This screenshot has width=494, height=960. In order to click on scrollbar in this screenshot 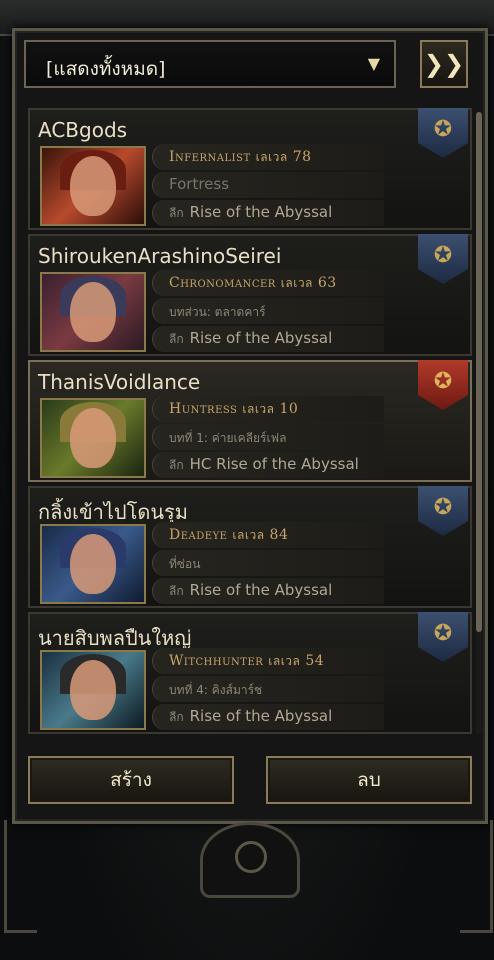, I will do `click(479, 423)`.